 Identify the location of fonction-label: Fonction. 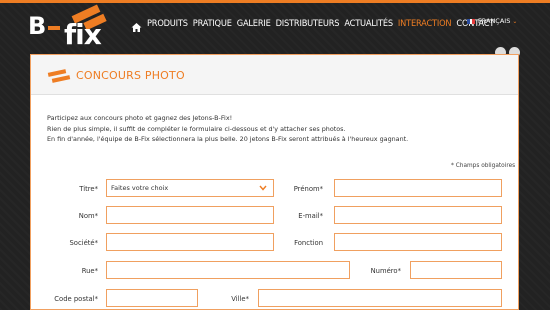
(308, 243).